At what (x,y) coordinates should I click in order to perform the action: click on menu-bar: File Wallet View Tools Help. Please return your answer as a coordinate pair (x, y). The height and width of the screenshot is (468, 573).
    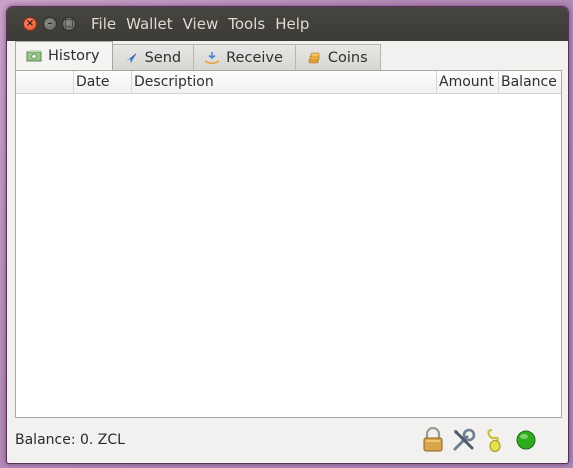
    Looking at the image, I should click on (205, 24).